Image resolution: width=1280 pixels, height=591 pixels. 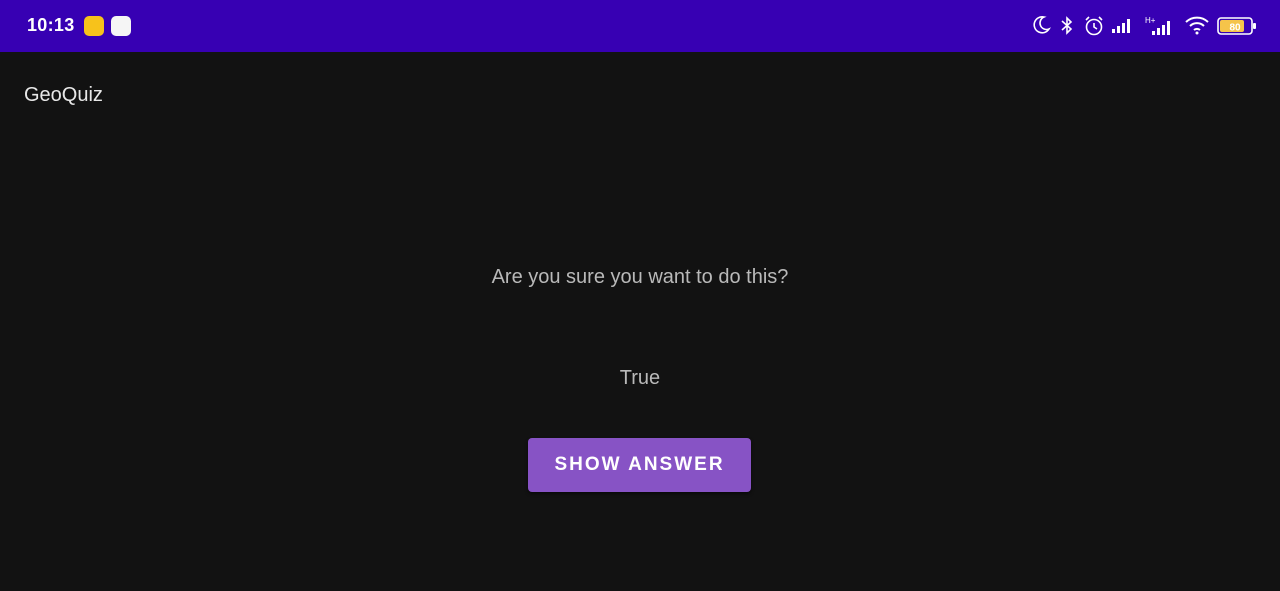 What do you see at coordinates (1121, 26) in the screenshot?
I see `signal-icon` at bounding box center [1121, 26].